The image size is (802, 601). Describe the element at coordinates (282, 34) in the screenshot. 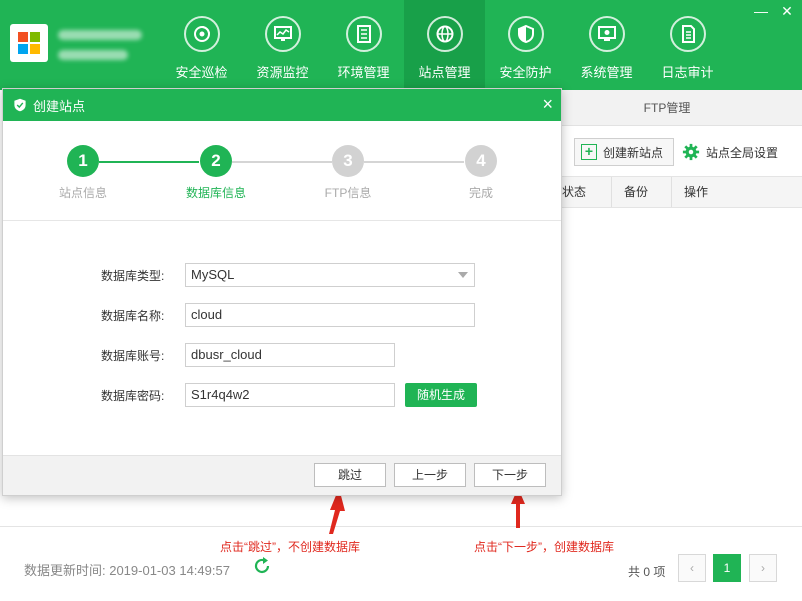

I see `monitor-icon` at that location.